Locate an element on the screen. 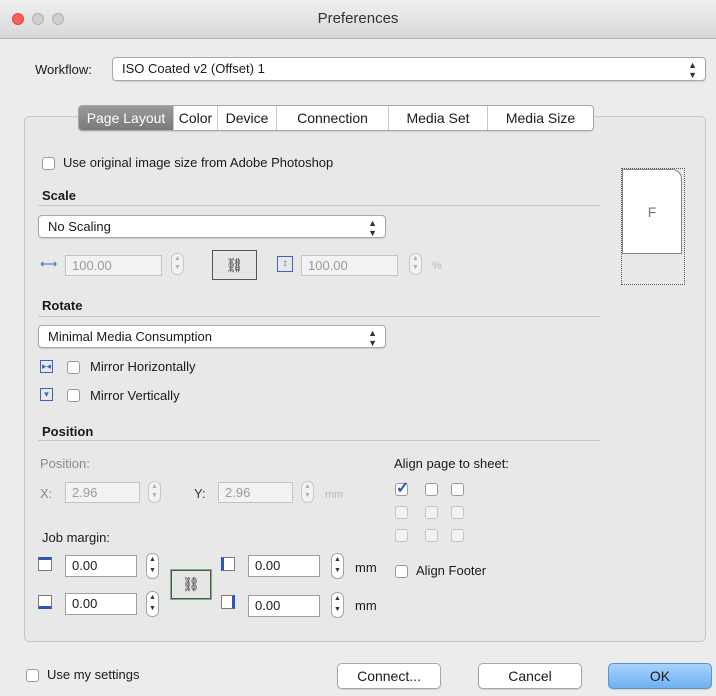 Image resolution: width=716 pixels, height=696 pixels. margin-top-field: 0.00 is located at coordinates (101, 566).